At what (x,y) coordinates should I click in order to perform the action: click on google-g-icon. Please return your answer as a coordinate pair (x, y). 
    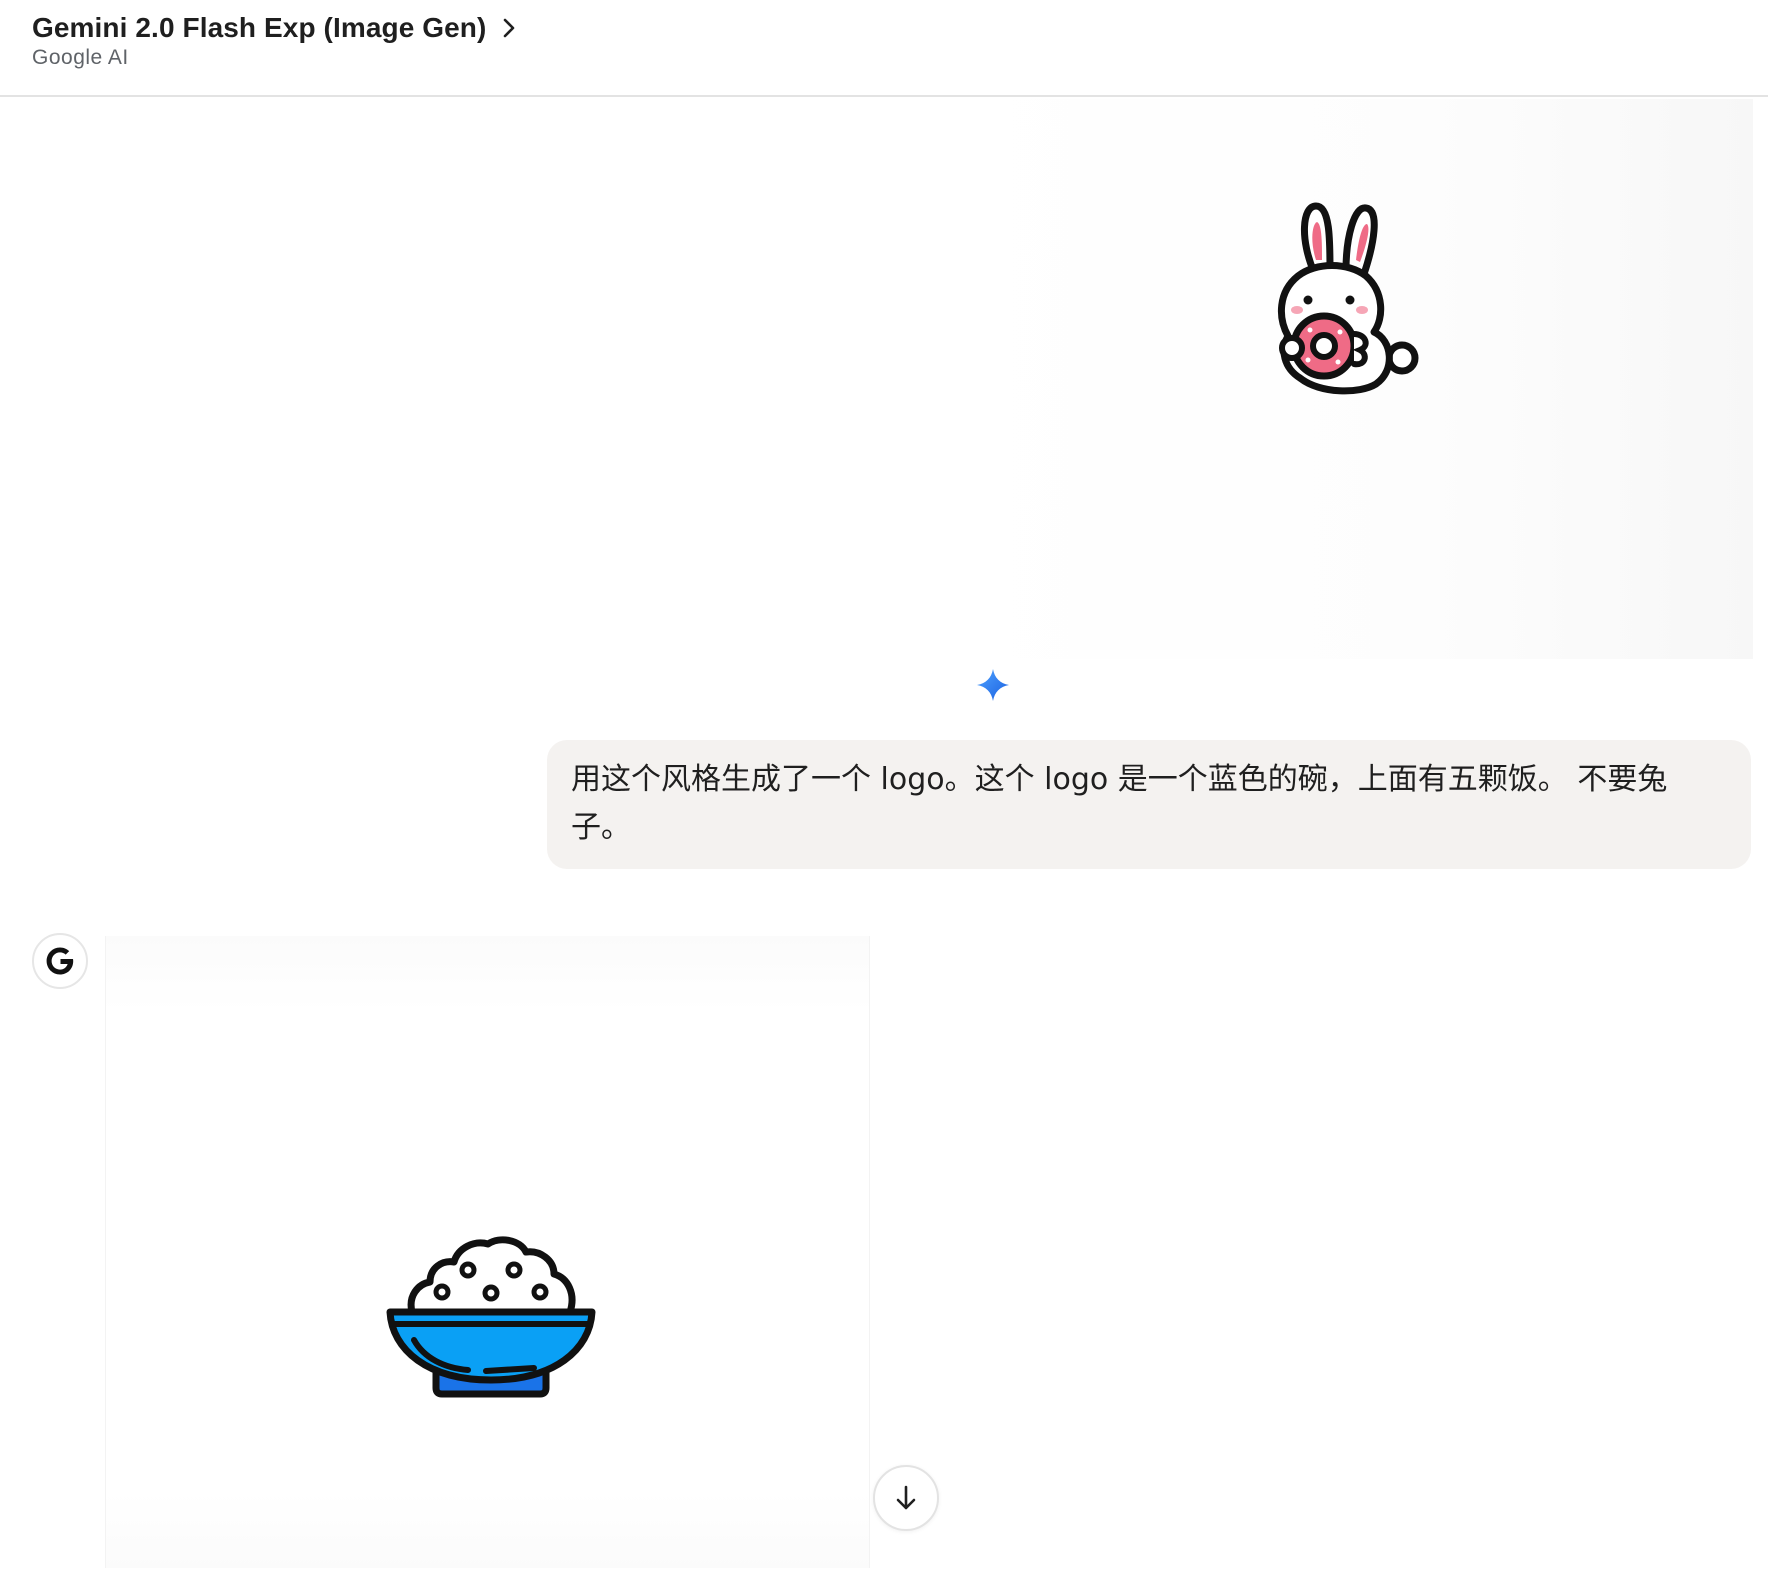
    Looking at the image, I should click on (60, 961).